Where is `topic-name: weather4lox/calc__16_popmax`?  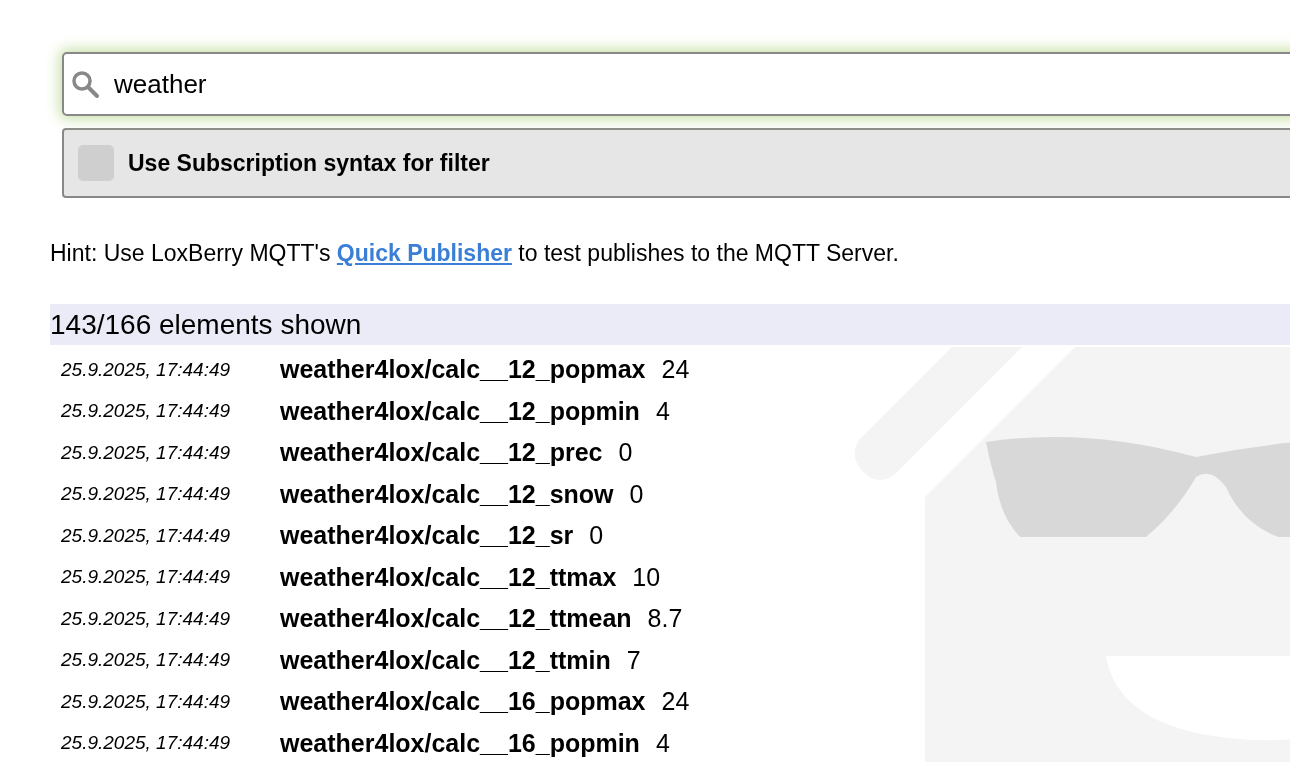
topic-name: weather4lox/calc__16_popmax is located at coordinates (463, 702).